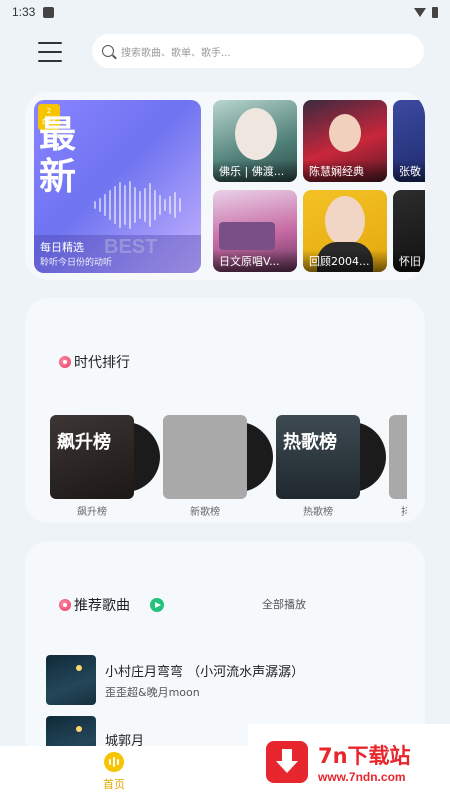 This screenshot has width=450, height=800. Describe the element at coordinates (94, 362) in the screenshot. I see `section-title: 时代排行` at that location.